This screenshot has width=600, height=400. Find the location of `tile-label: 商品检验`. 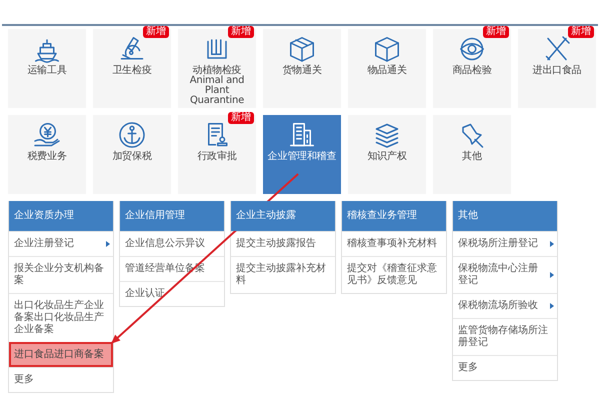

tile-label: 商品检验 is located at coordinates (472, 71).